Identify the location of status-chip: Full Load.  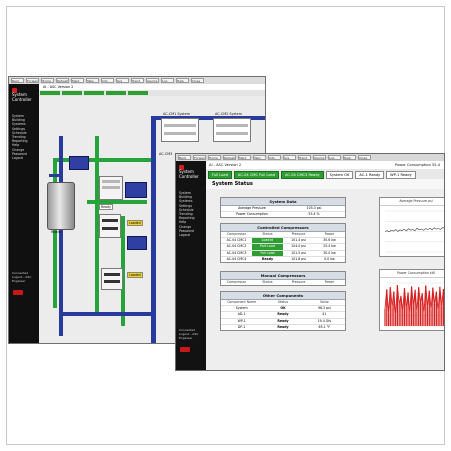
(220, 175).